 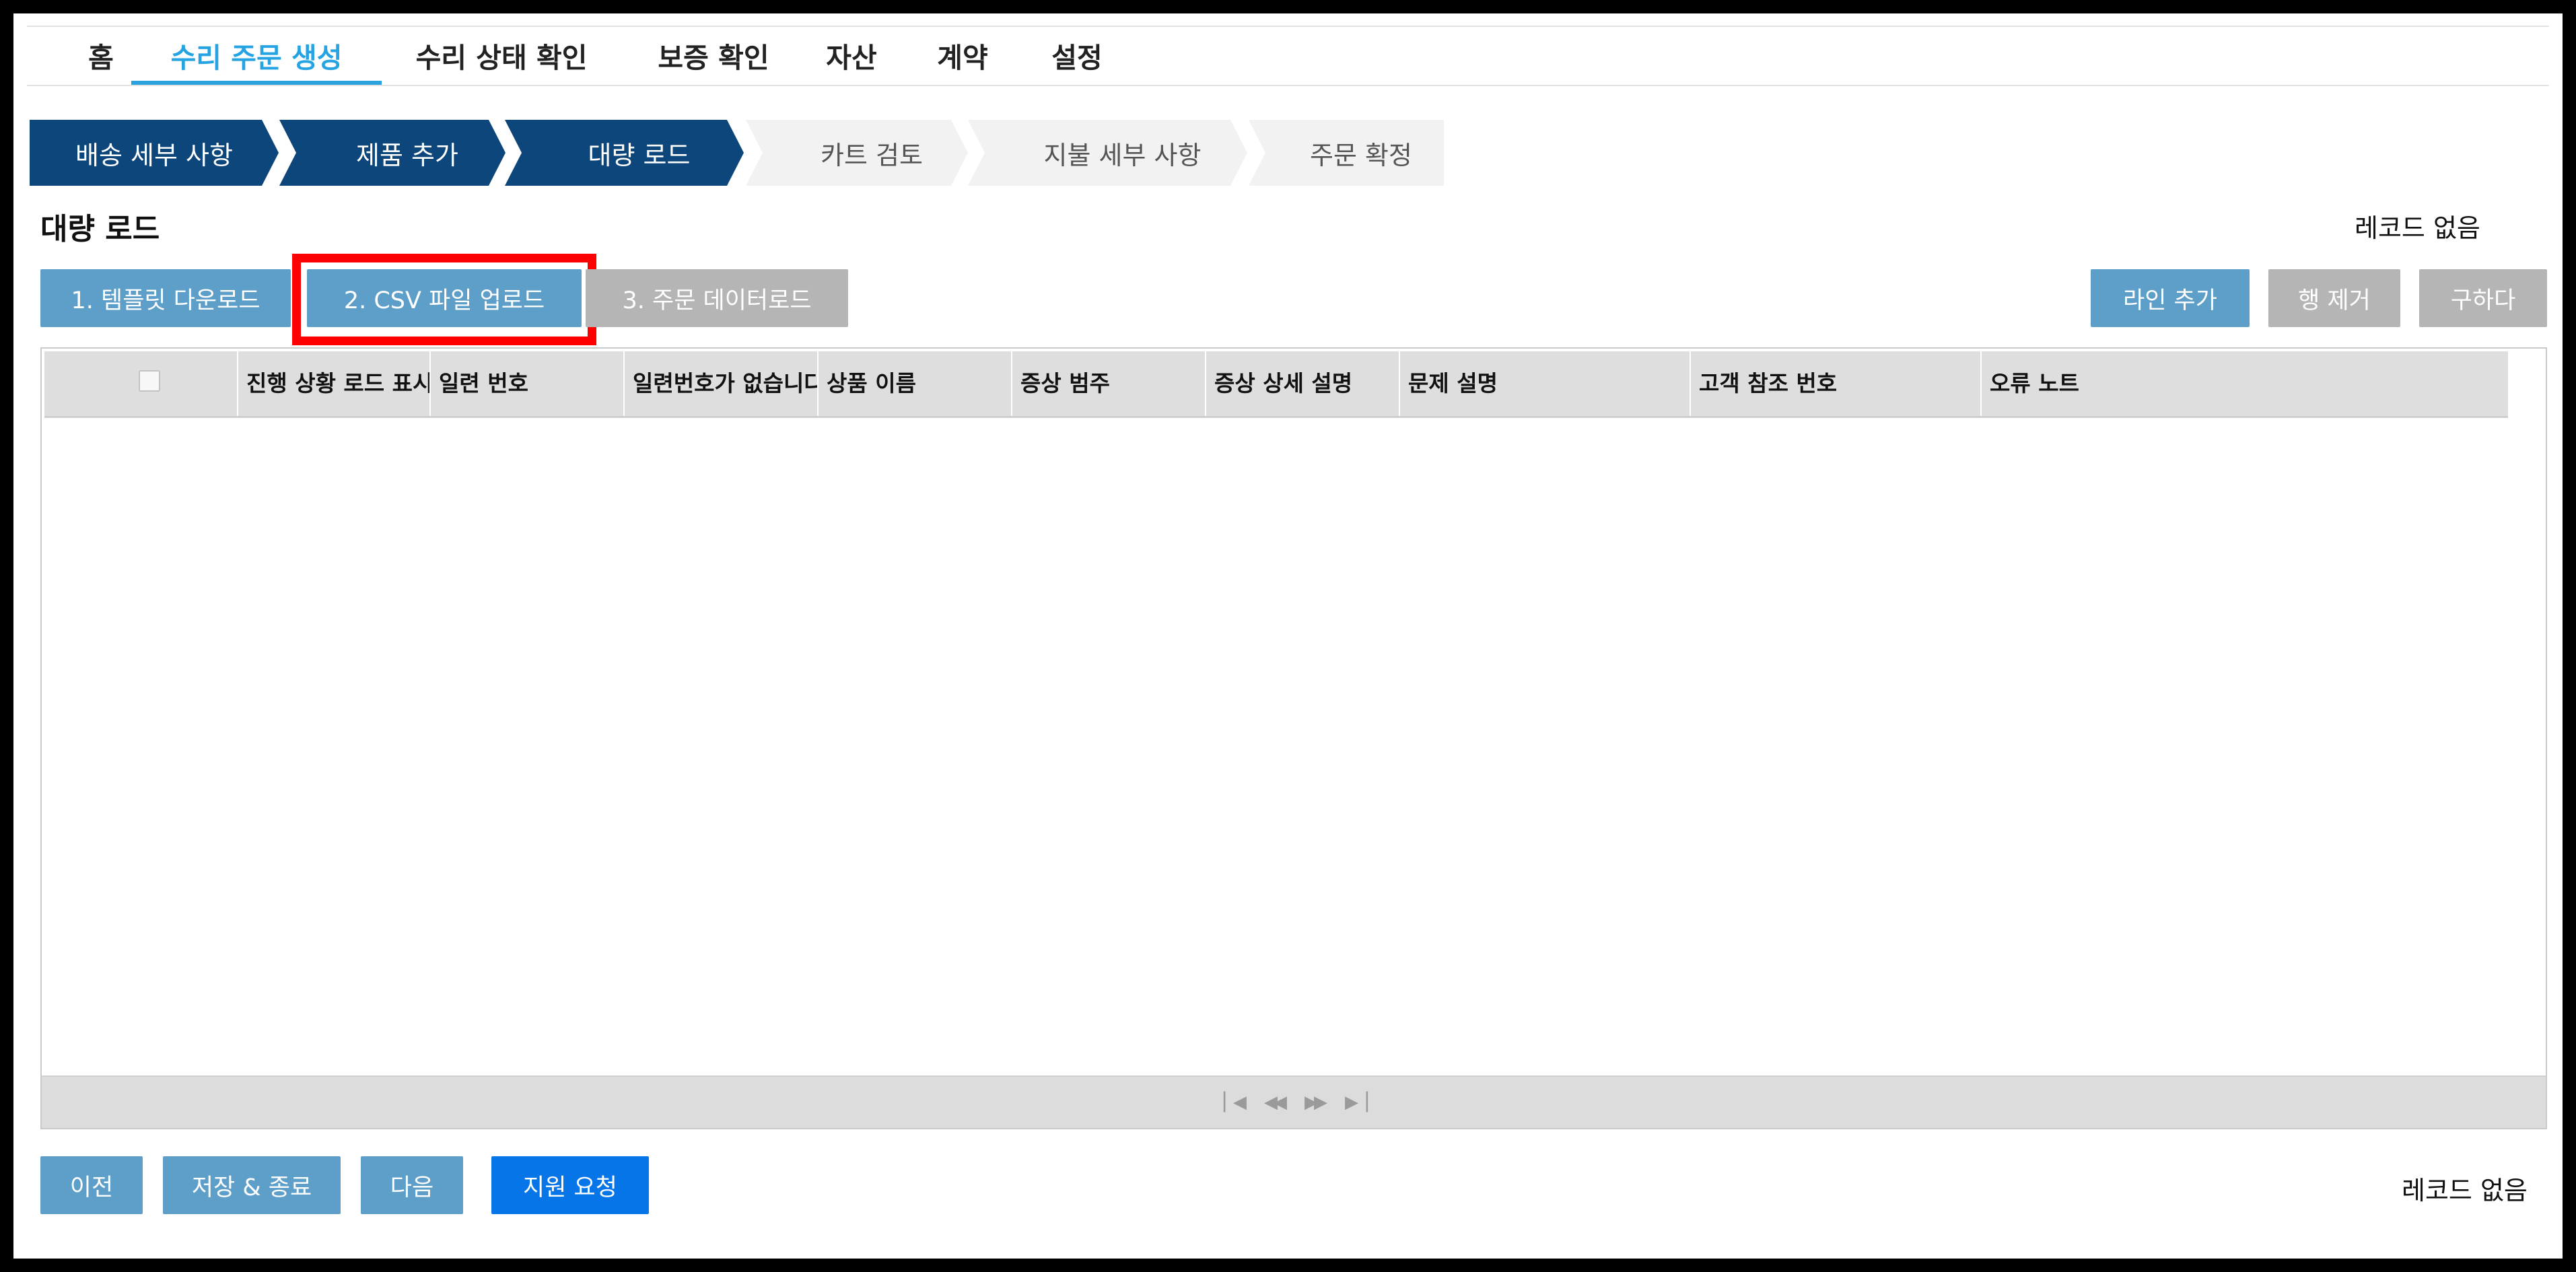 I want to click on nav-home: 홈, so click(x=101, y=58).